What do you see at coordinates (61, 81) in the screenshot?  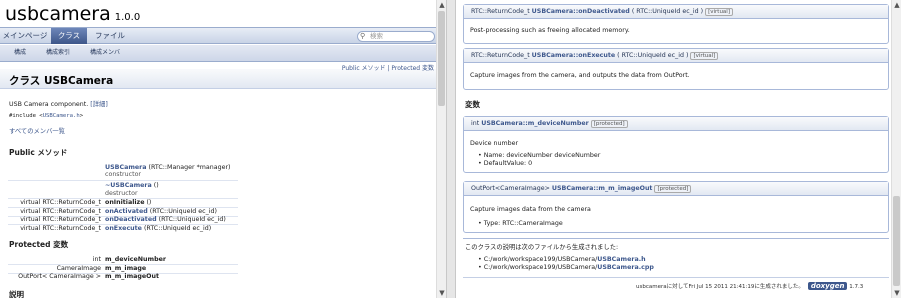 I see `page-title: クラス USBCamera` at bounding box center [61, 81].